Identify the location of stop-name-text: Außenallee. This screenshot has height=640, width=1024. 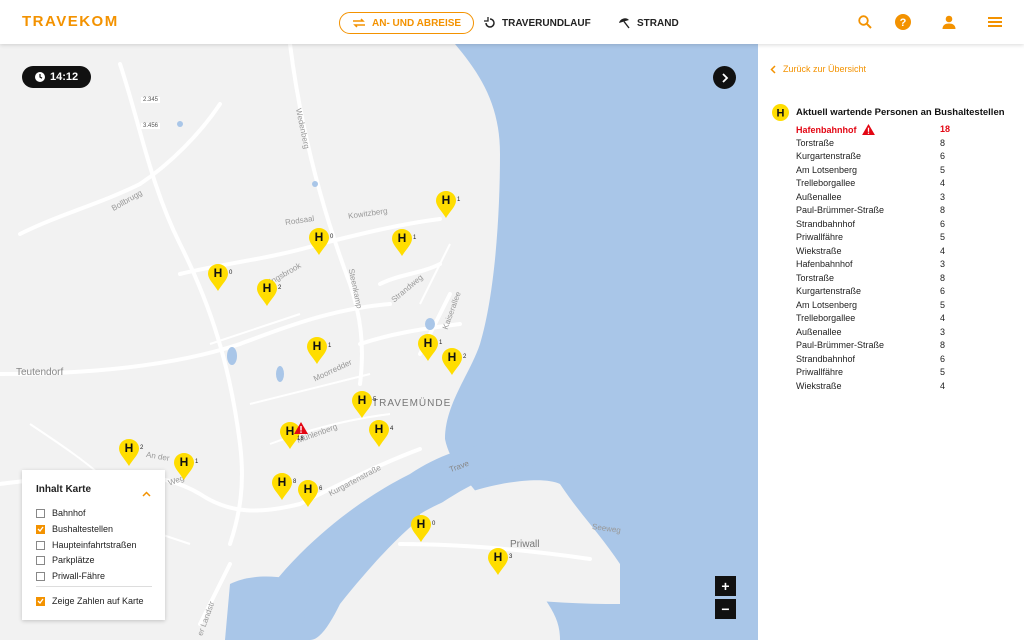
(819, 331).